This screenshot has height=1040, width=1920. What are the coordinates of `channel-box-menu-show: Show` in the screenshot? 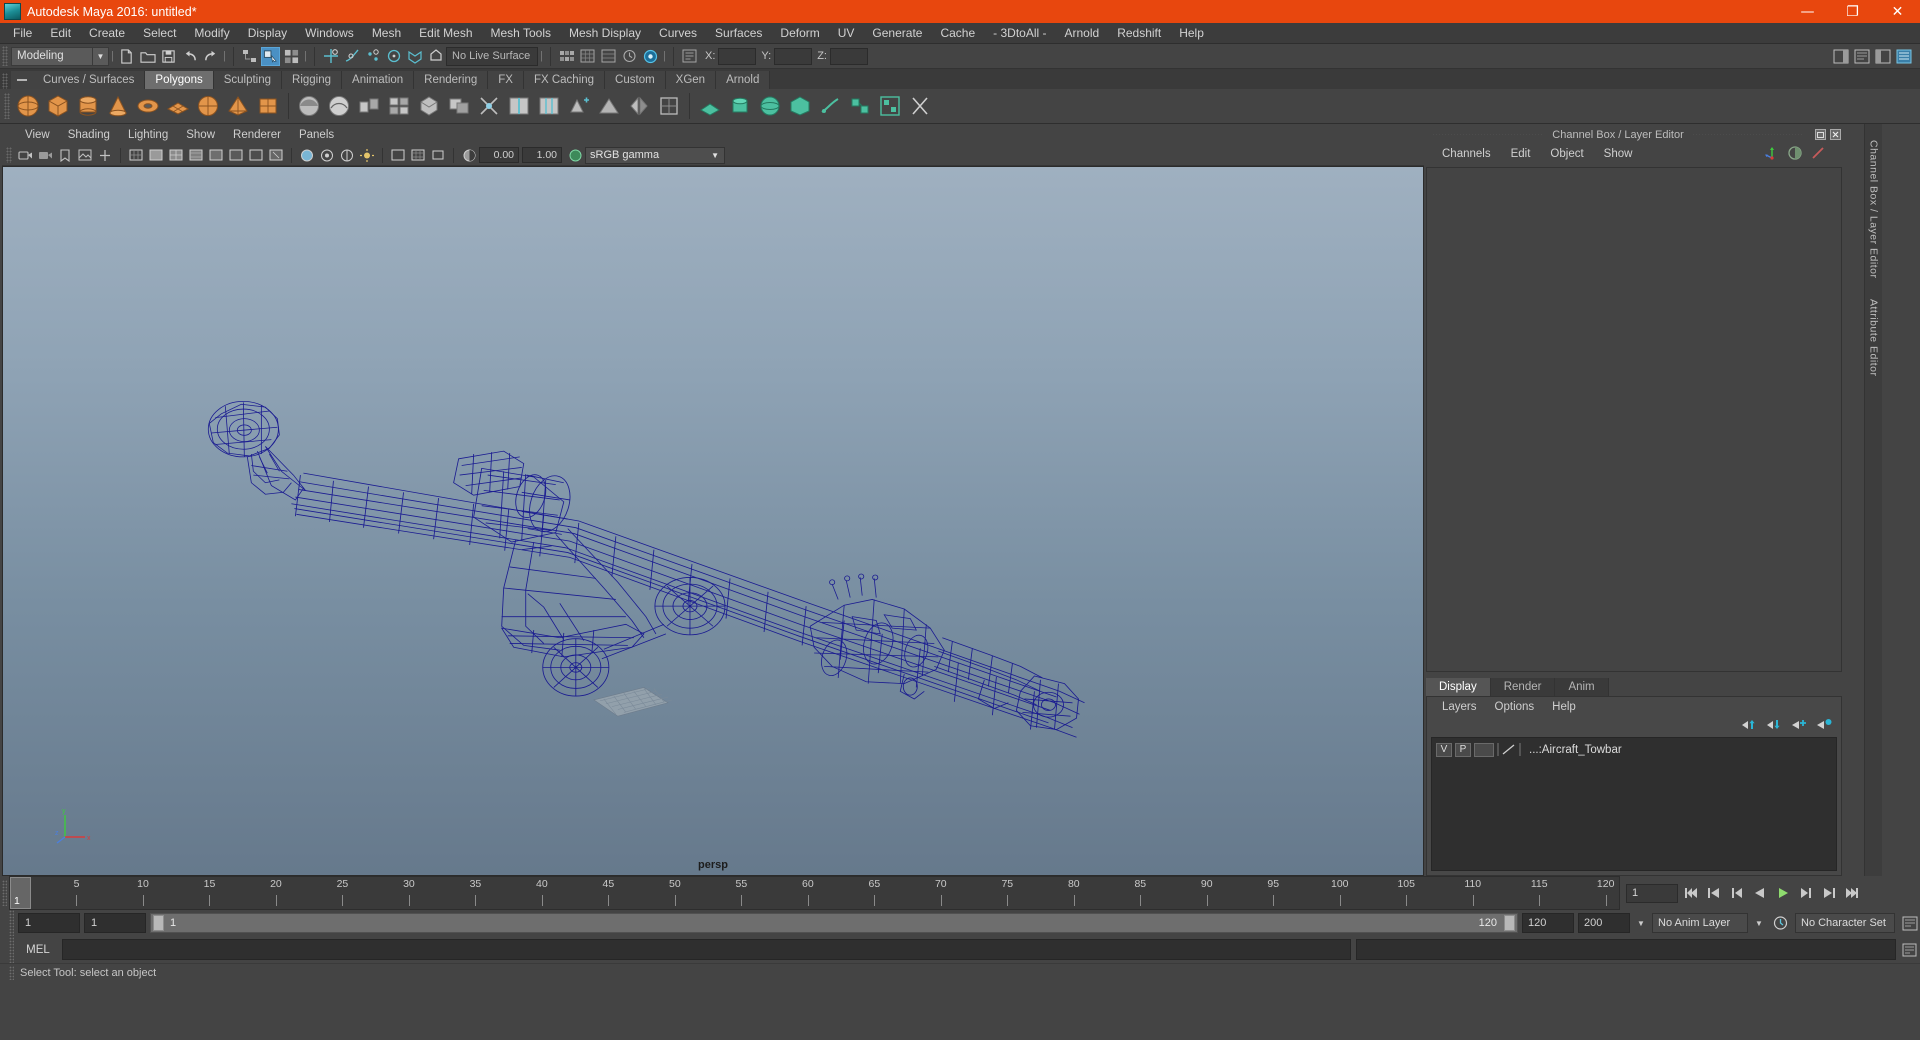 It's located at (1618, 154).